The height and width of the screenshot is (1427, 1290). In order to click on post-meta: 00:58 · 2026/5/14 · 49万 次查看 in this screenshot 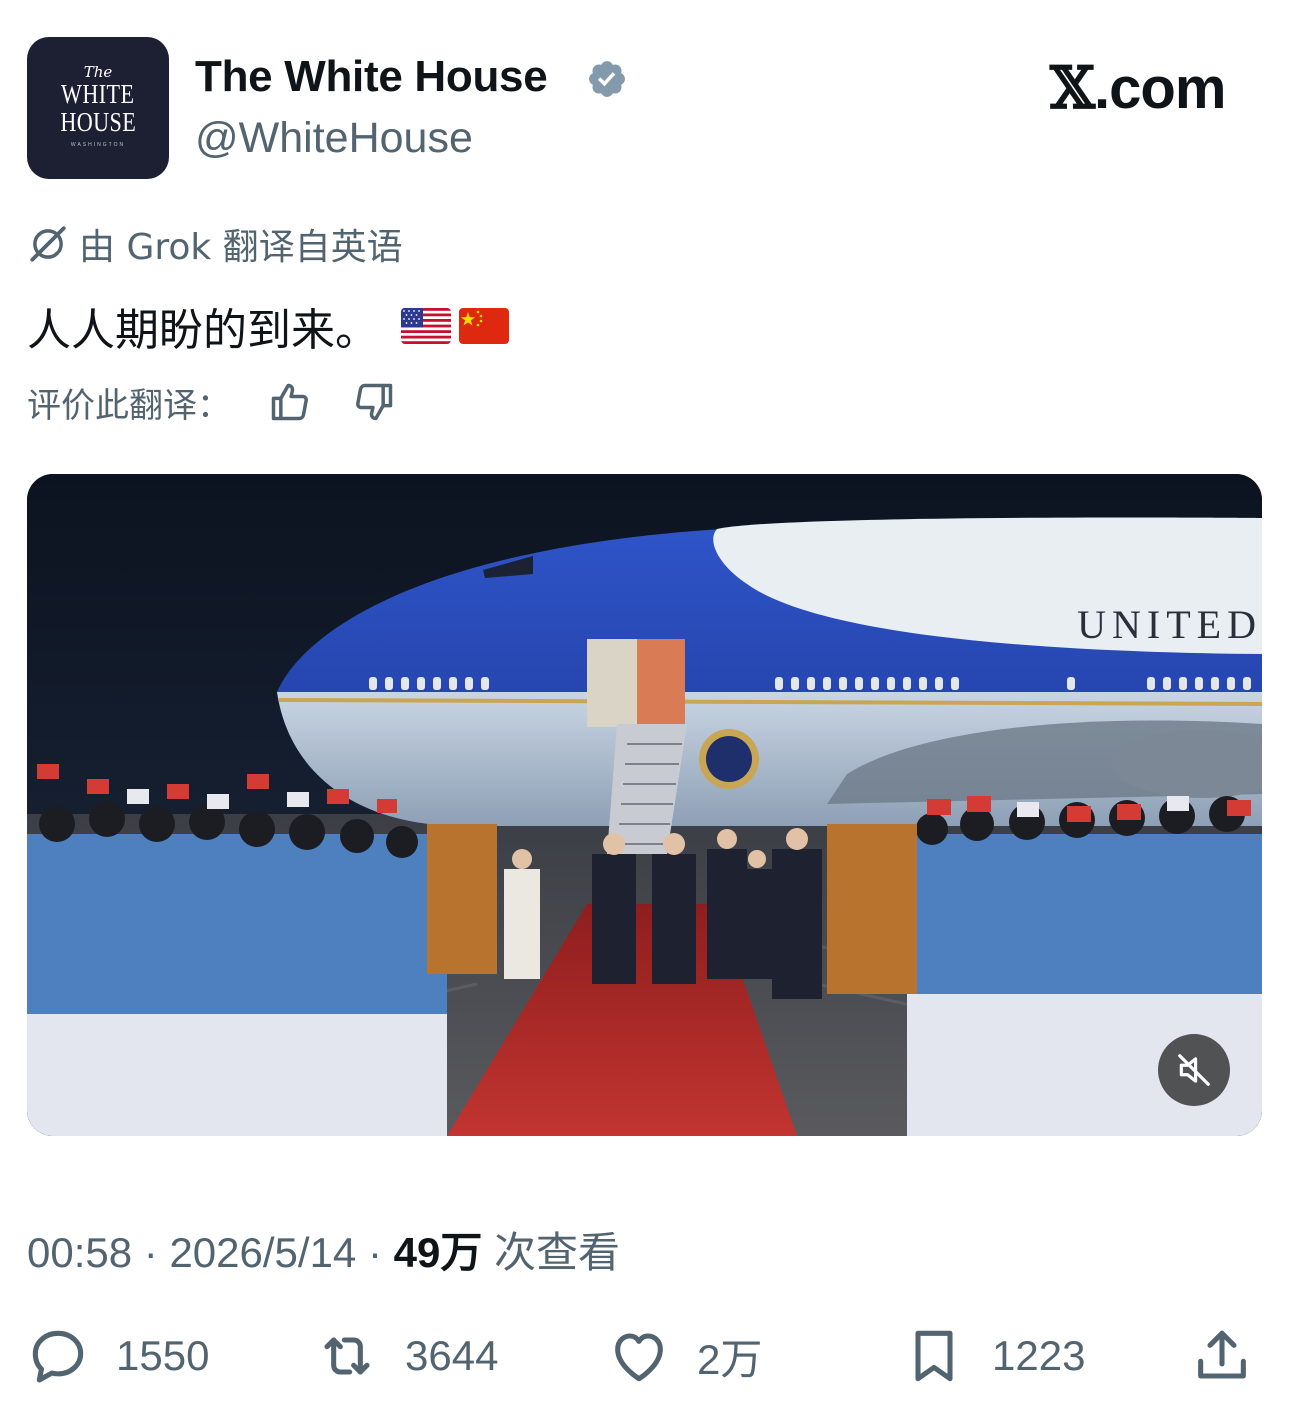, I will do `click(323, 1249)`.